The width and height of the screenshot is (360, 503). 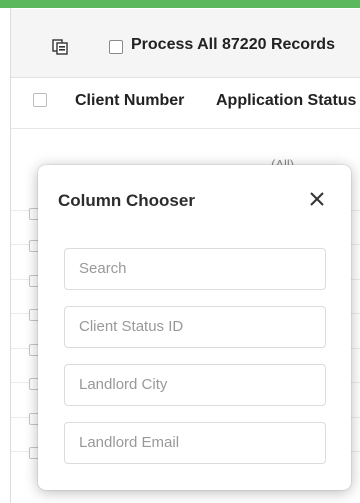 I want to click on column-search-input: Search, so click(x=195, y=269).